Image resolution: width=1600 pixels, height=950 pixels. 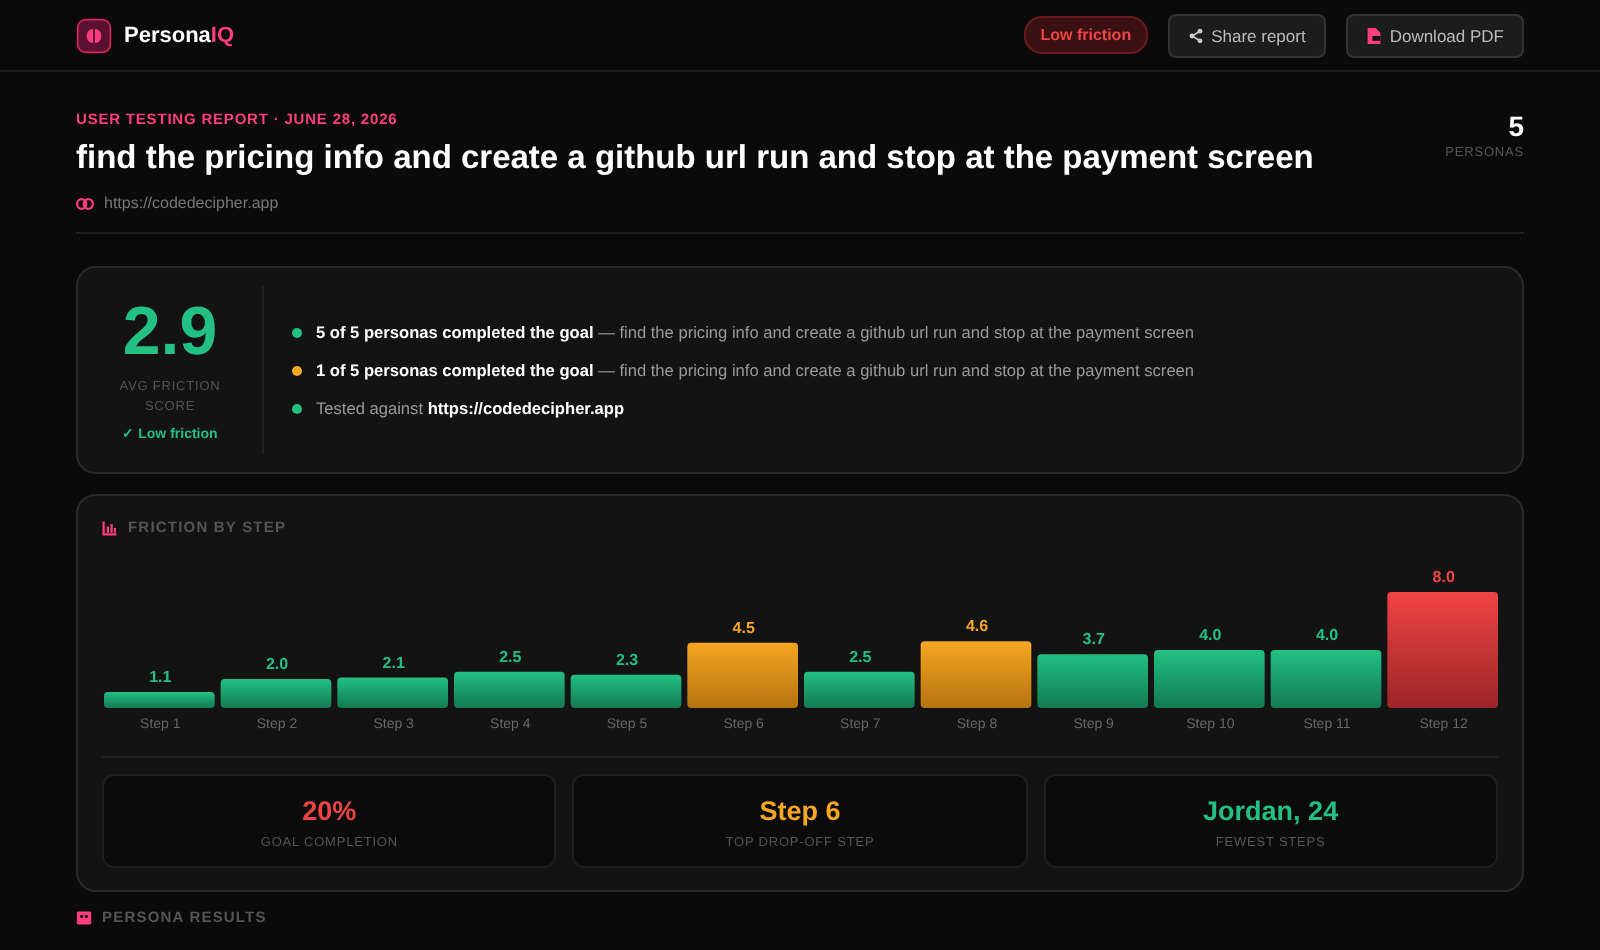 What do you see at coordinates (170, 332) in the screenshot?
I see `friction-score: 2.9` at bounding box center [170, 332].